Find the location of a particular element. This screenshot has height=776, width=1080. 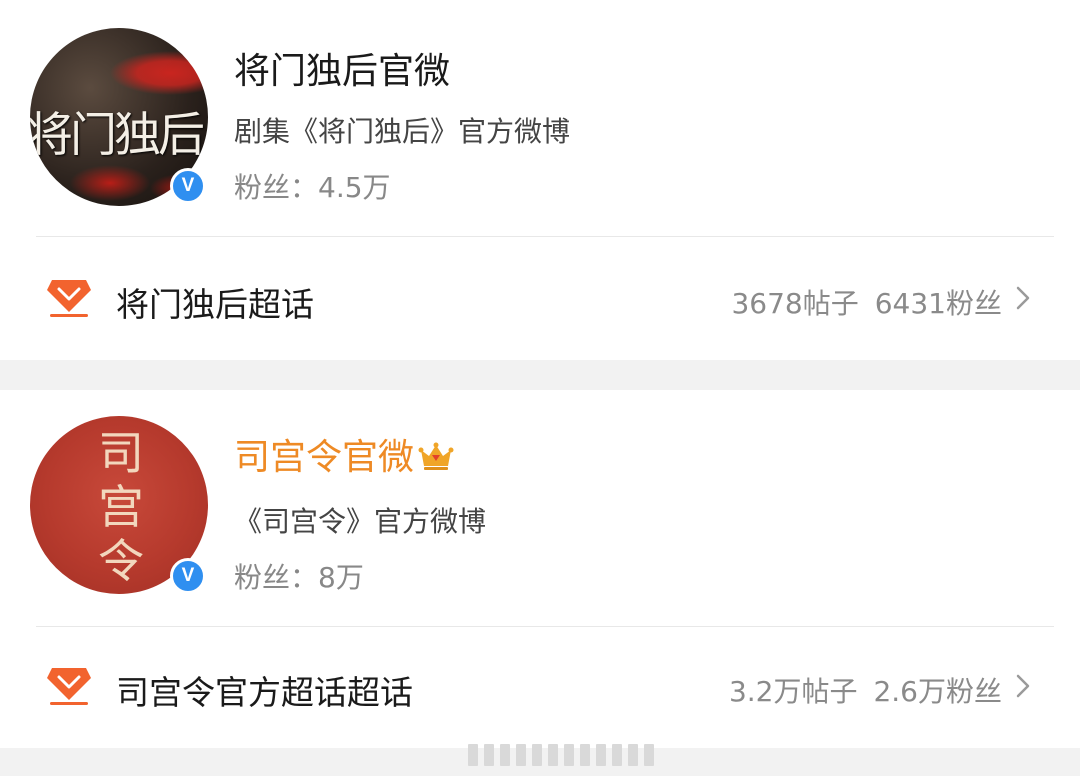

super-topic-name: 司宫令官方超话超话 is located at coordinates (264, 690).